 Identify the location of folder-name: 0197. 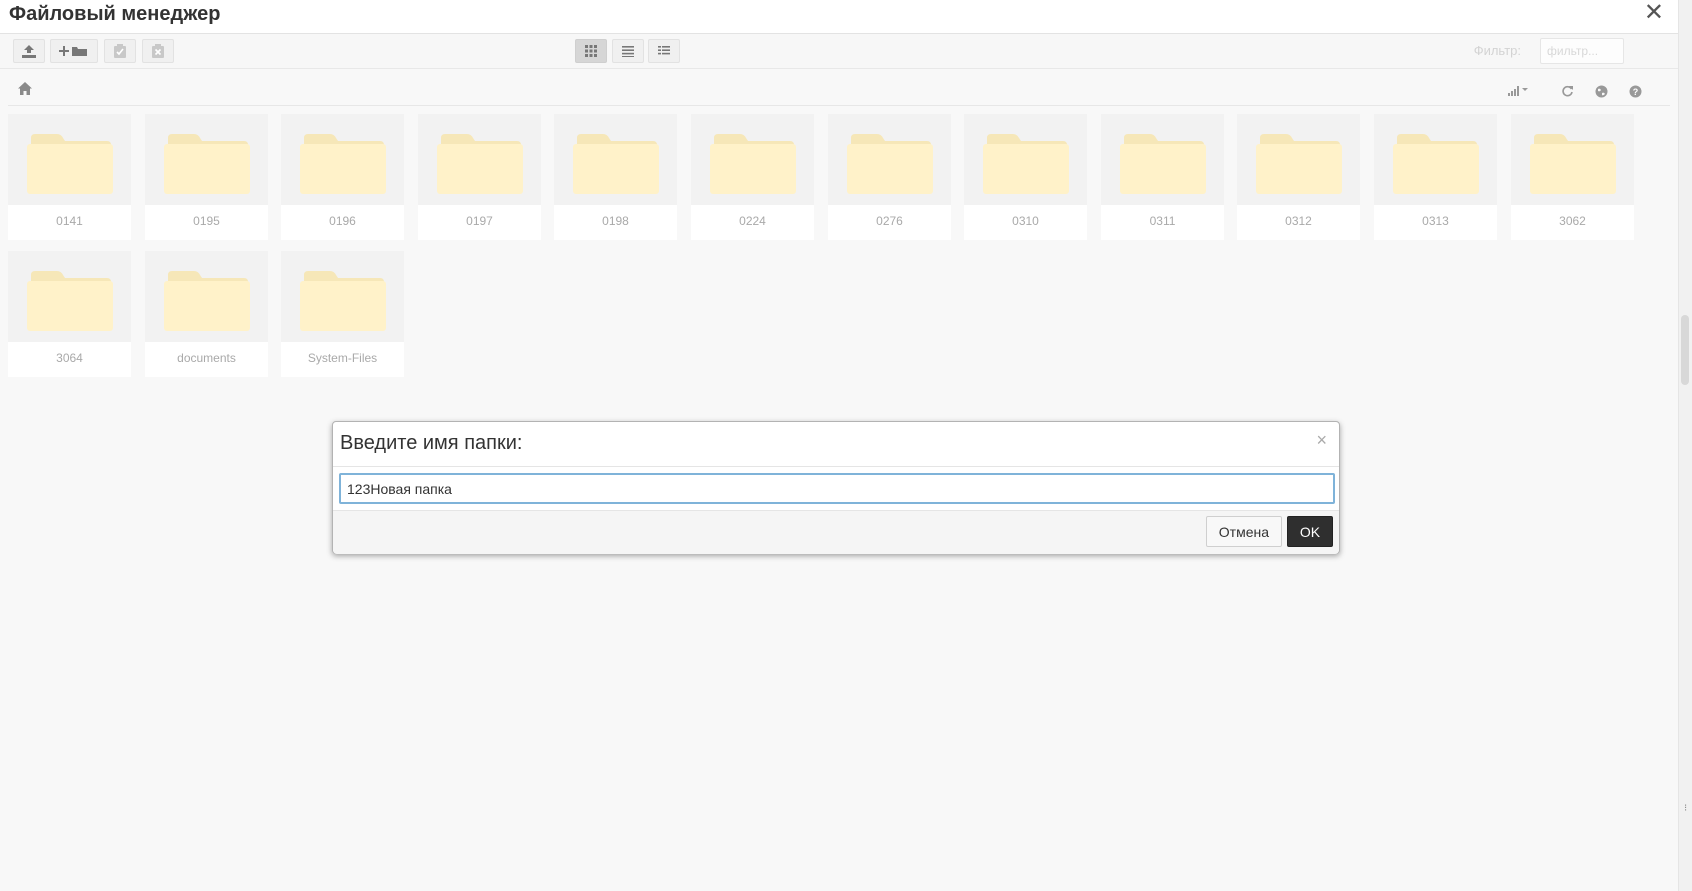
(479, 221).